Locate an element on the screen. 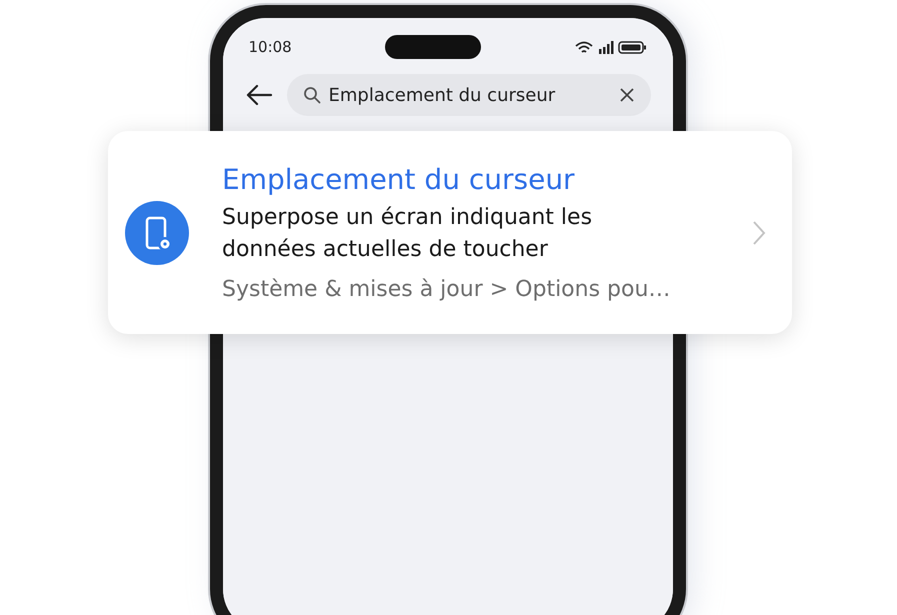  search-value: Emplacement du curseur is located at coordinates (442, 95).